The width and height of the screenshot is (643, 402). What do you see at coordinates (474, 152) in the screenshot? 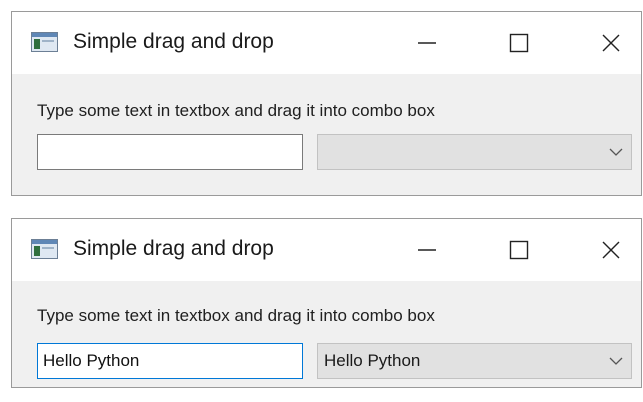
I see `combo-box` at bounding box center [474, 152].